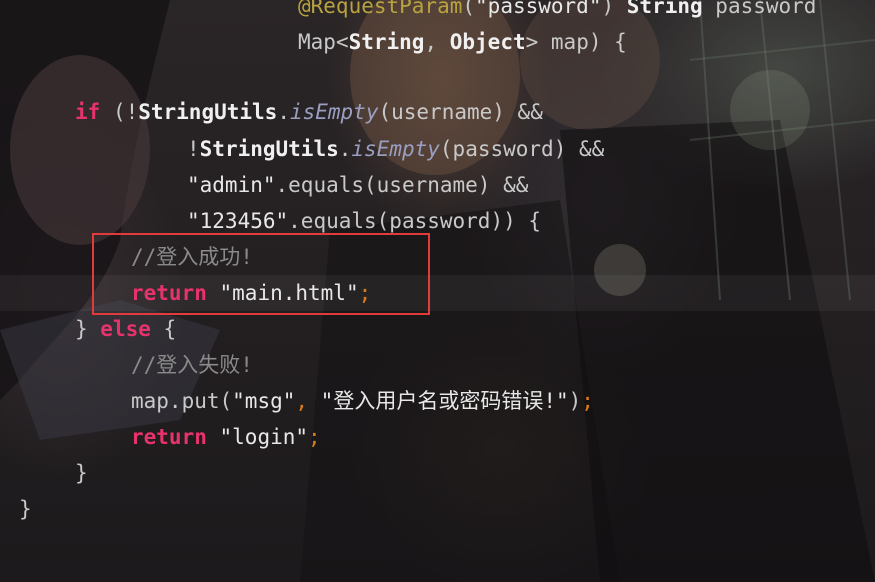  I want to click on keyword-return: return, so click(169, 437).